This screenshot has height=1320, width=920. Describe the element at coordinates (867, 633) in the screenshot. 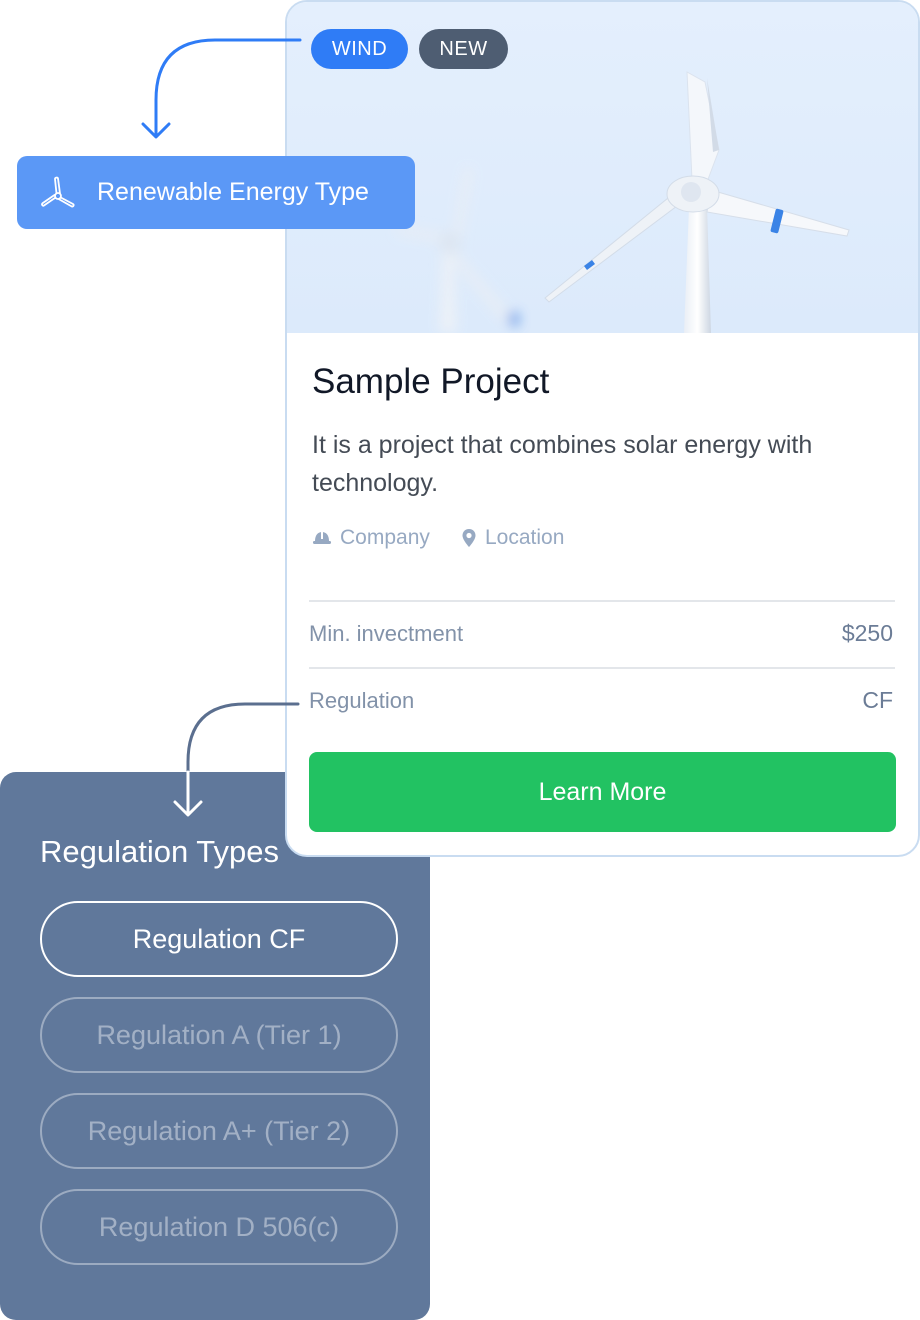

I see `min-investment-value: $250` at that location.